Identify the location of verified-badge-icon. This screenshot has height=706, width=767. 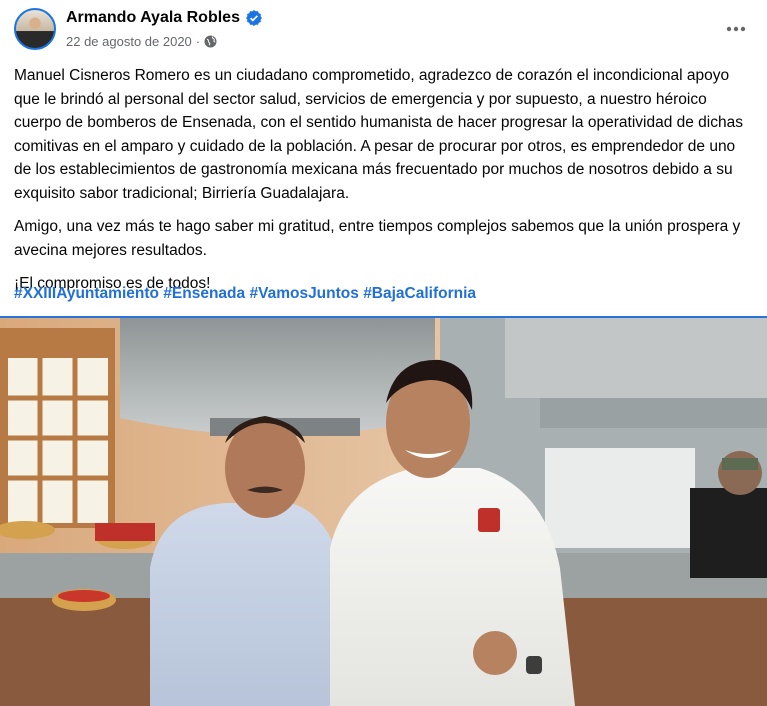
(253, 18).